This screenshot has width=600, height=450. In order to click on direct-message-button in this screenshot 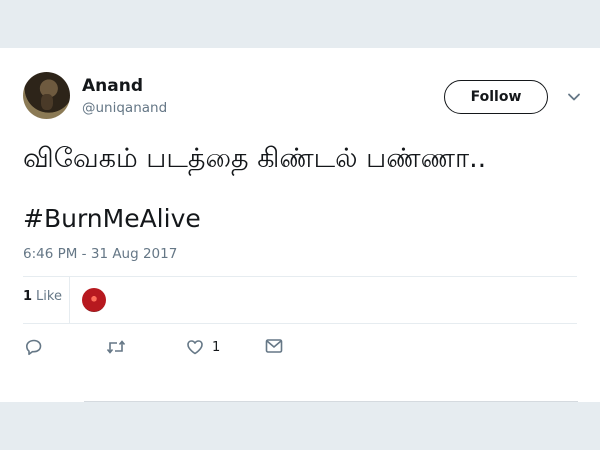, I will do `click(274, 346)`.